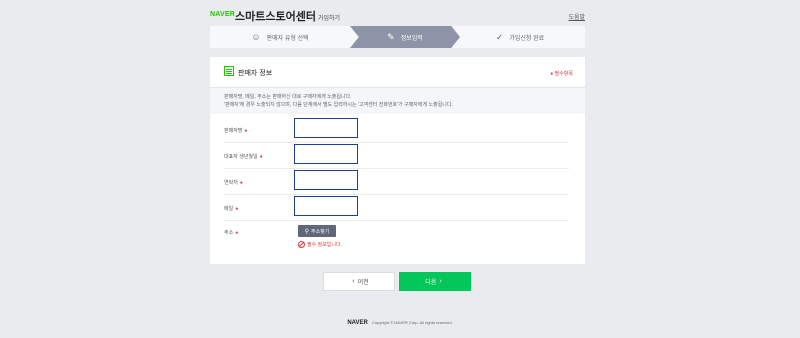 The image size is (800, 338). What do you see at coordinates (353, 281) in the screenshot?
I see `chevron-left-icon: ‹` at bounding box center [353, 281].